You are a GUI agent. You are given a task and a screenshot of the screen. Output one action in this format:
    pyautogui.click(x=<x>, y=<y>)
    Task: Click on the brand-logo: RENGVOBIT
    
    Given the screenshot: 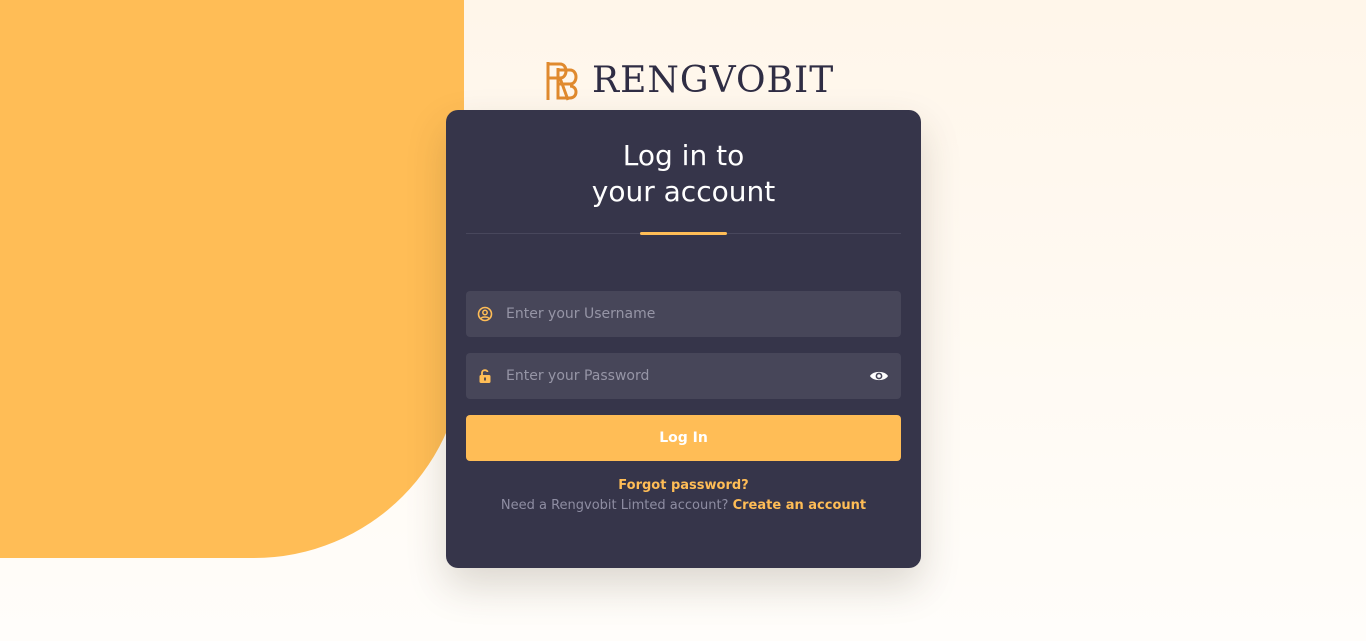 What is the action you would take?
    pyautogui.click(x=689, y=81)
    